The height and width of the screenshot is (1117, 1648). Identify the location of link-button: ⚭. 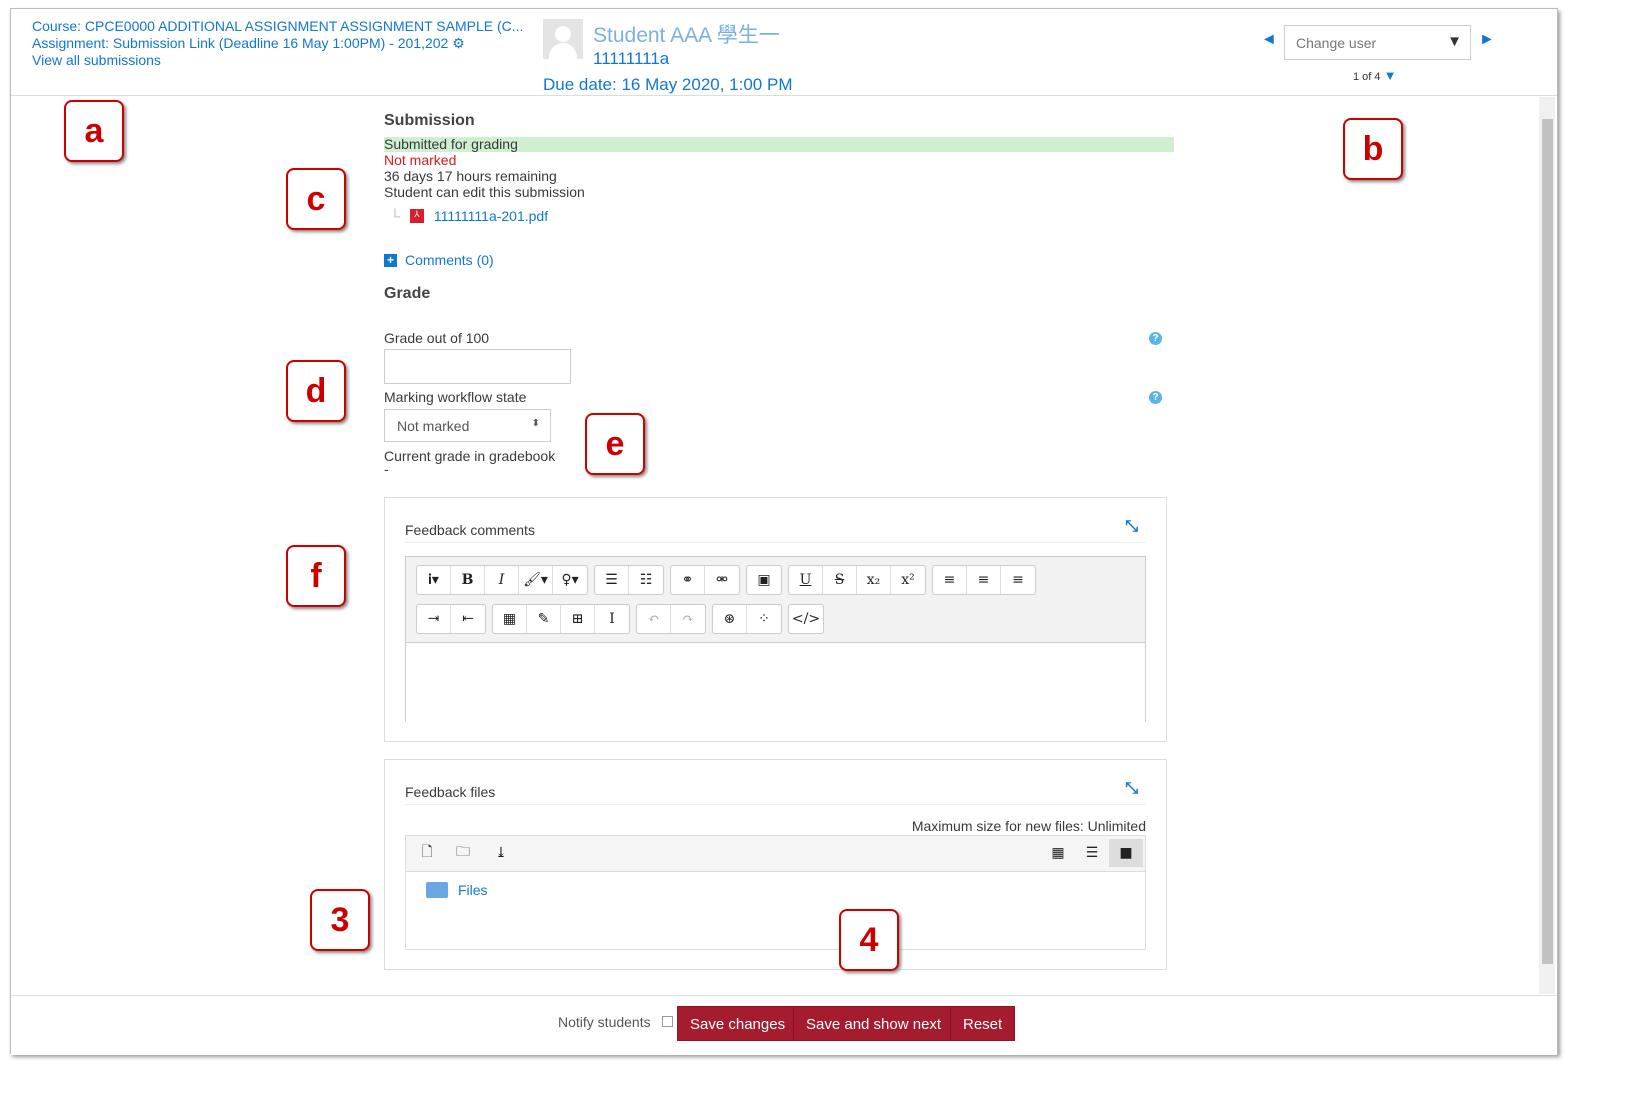
(688, 580).